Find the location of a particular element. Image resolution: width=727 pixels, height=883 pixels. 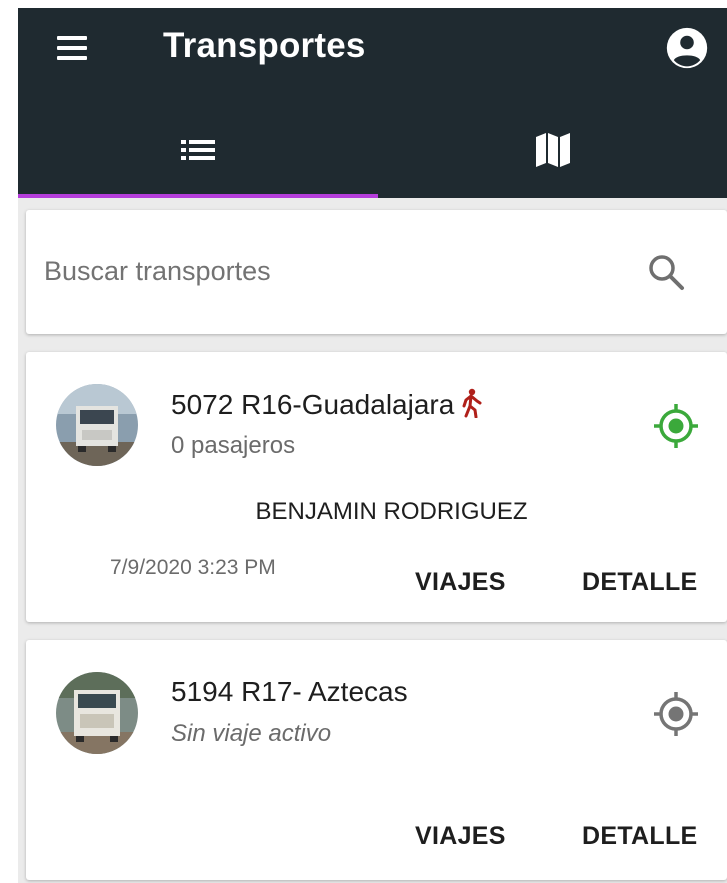

tab-map is located at coordinates (552, 149).